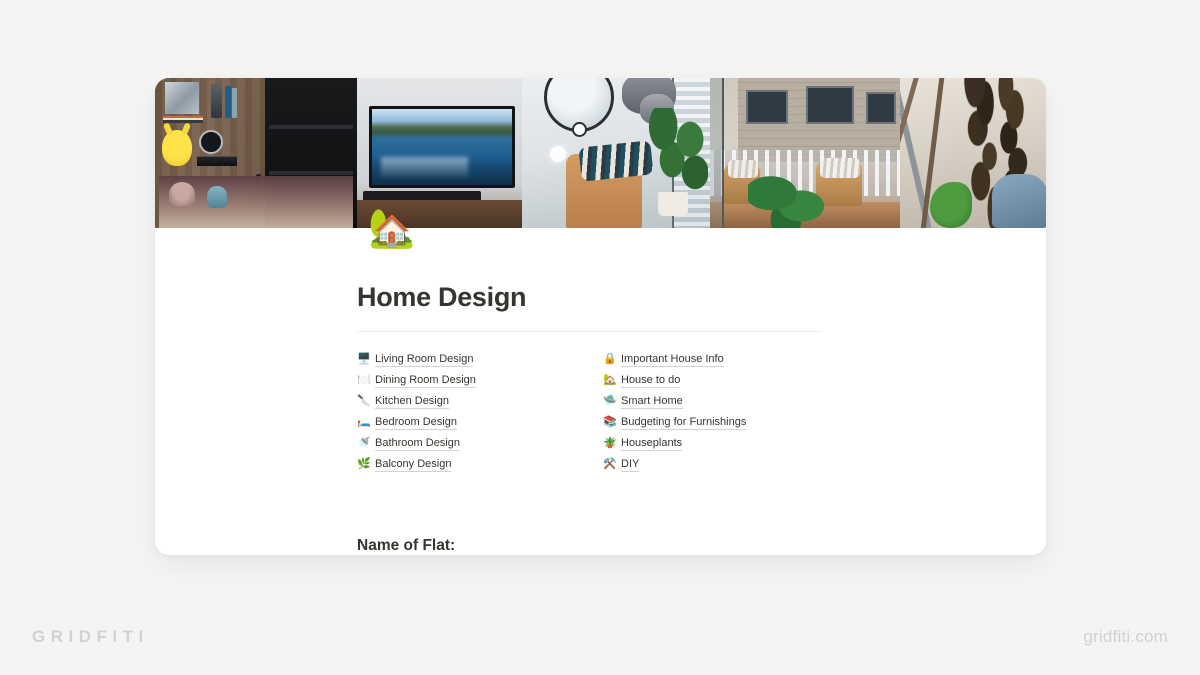  I want to click on cover-panel-mirror-armchair-plants, so click(616, 153).